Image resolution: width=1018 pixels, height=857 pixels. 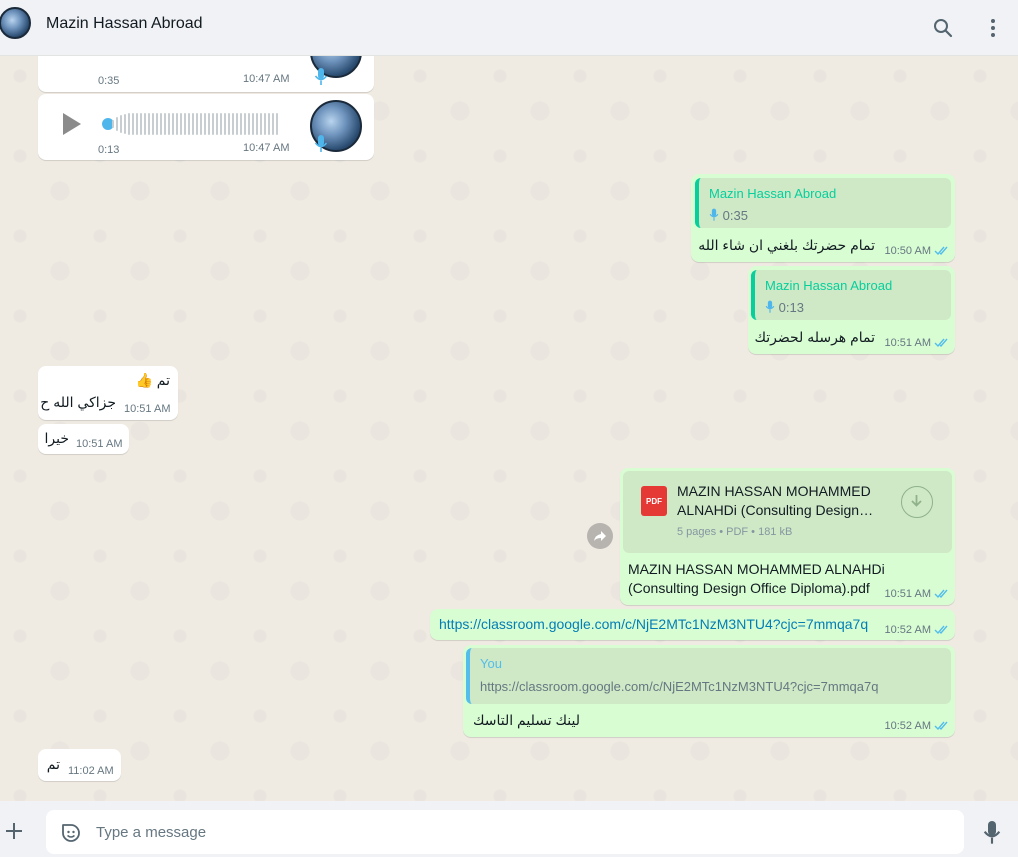 I want to click on contact-name: Mazin Hassan Abroad, so click(x=124, y=24).